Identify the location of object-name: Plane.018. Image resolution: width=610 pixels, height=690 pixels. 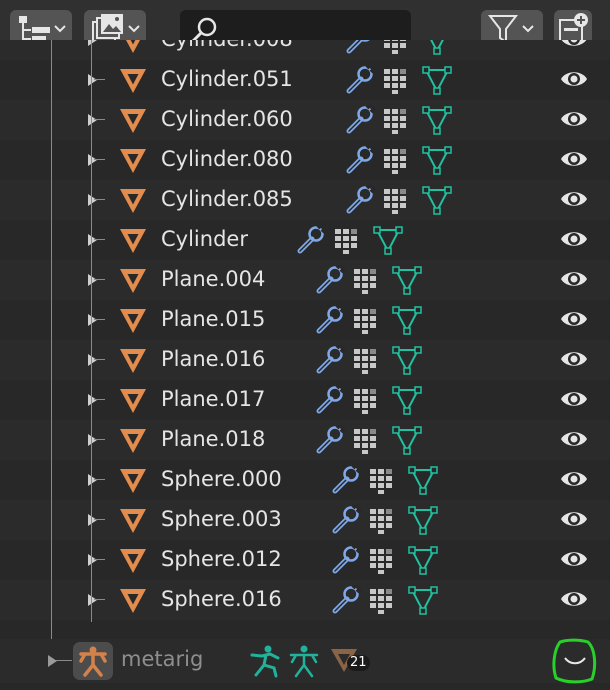
(213, 439).